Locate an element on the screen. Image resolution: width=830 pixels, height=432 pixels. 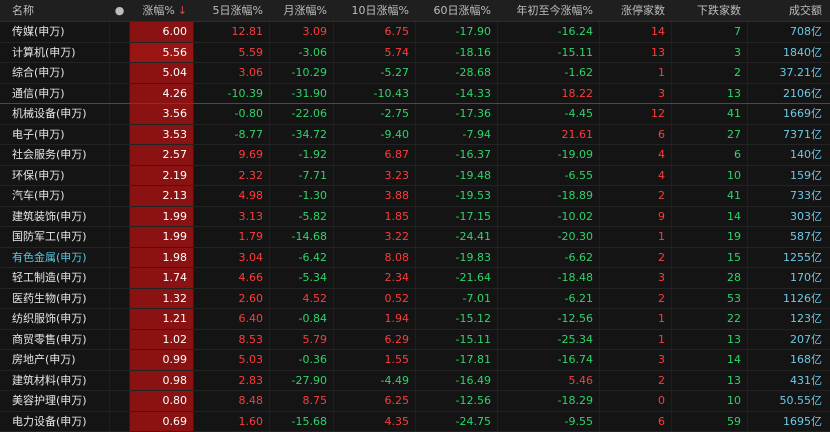
turnover-amount: 207亿 is located at coordinates (806, 339).